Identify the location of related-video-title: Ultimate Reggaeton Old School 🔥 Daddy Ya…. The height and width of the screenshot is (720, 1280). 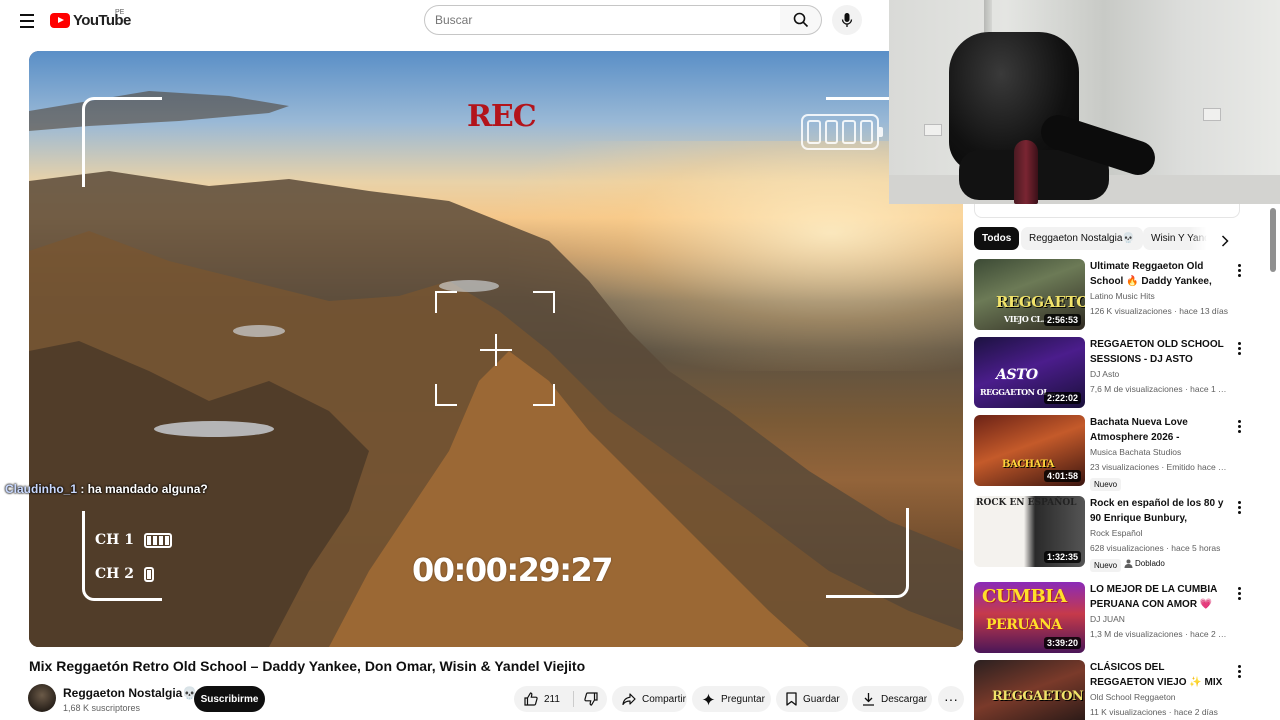
(1157, 274).